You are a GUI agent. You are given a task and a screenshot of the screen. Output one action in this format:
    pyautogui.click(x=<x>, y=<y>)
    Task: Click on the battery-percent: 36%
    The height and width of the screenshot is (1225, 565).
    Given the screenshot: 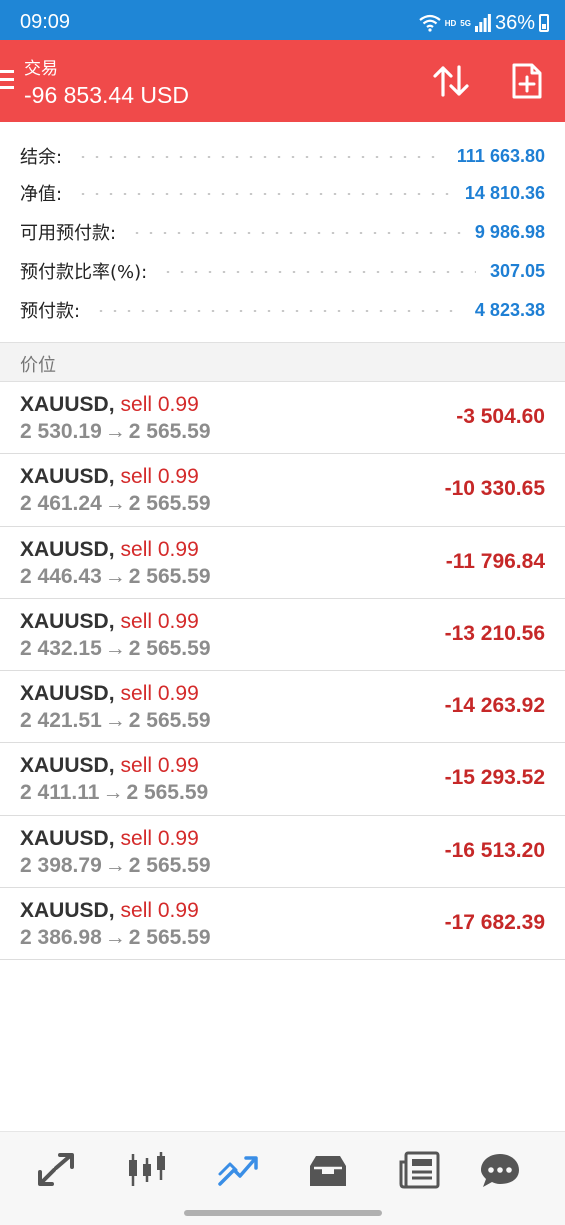 What is the action you would take?
    pyautogui.click(x=514, y=22)
    